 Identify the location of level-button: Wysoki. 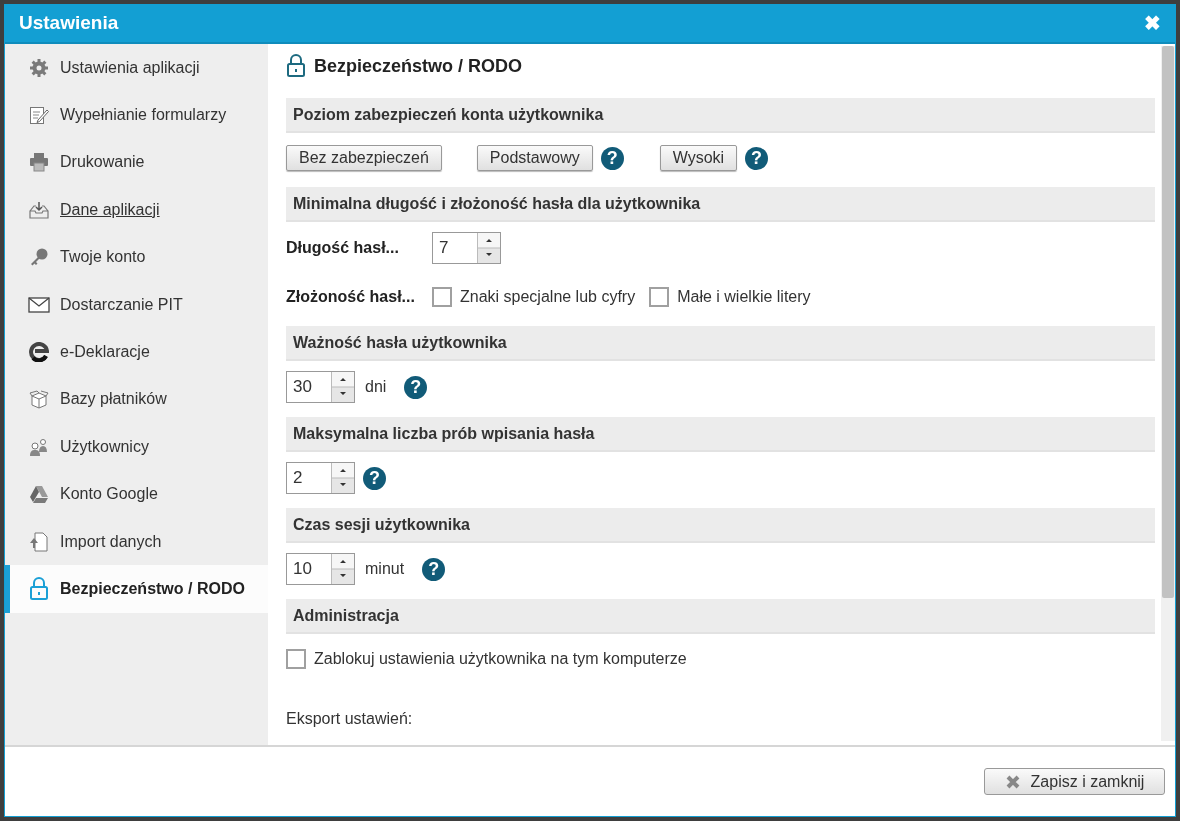
(698, 158).